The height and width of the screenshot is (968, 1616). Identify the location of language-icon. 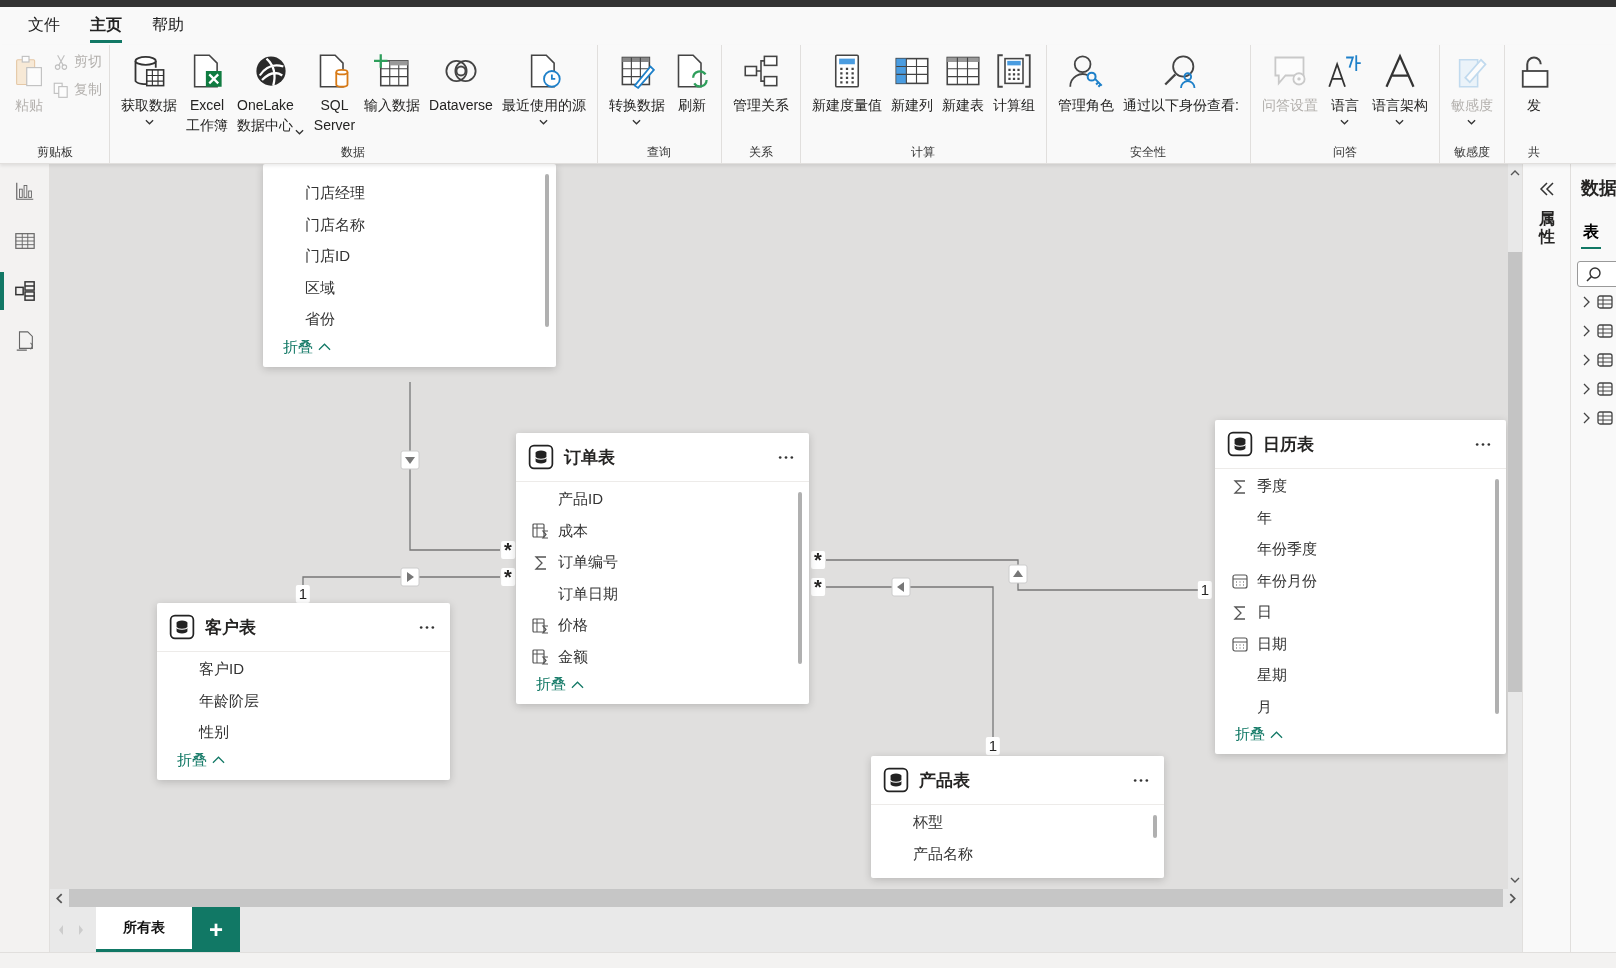
(1344, 71).